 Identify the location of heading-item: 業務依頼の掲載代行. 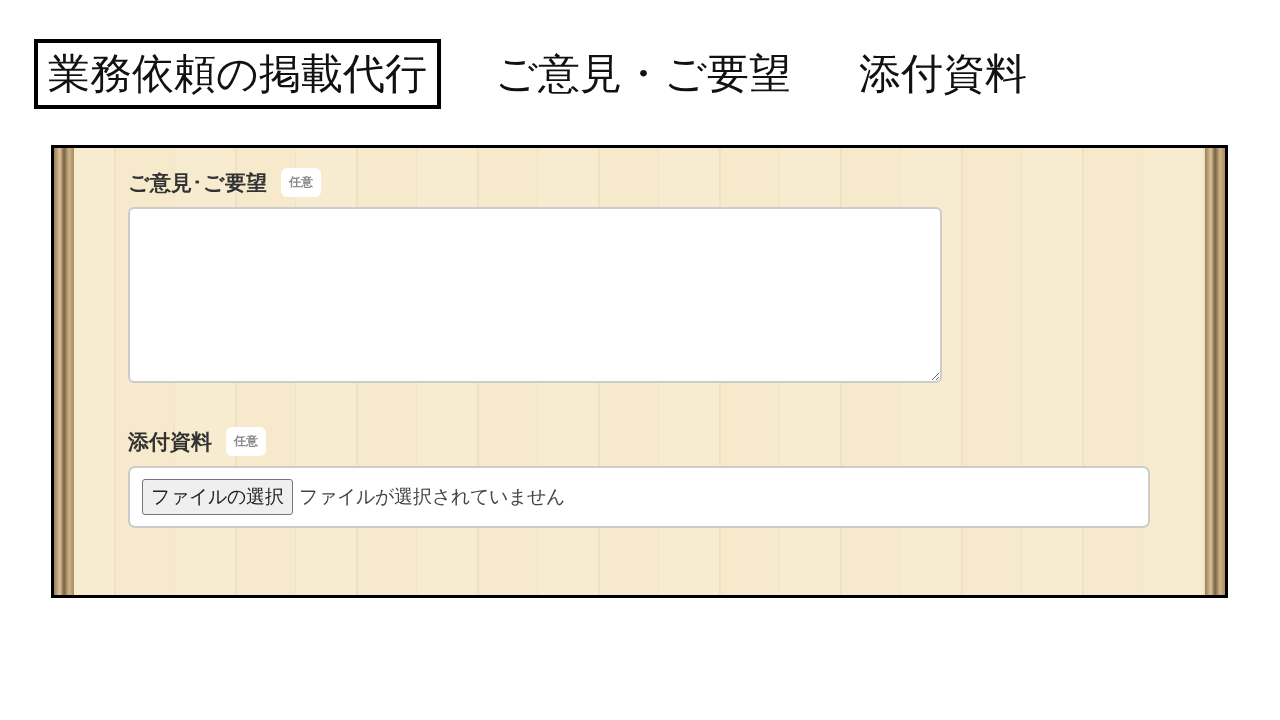
(237, 74).